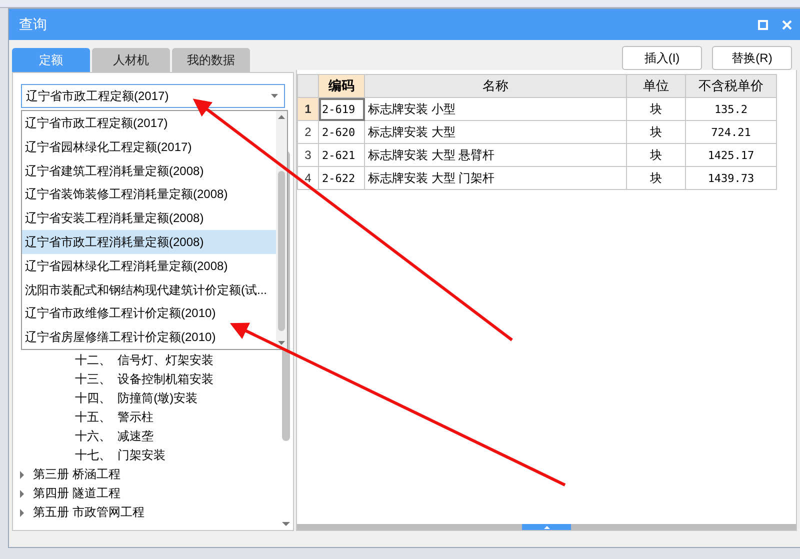 The width and height of the screenshot is (800, 559). I want to click on dropdown-option: 辽宁省市政工程消耗量定额(2008), so click(149, 242).